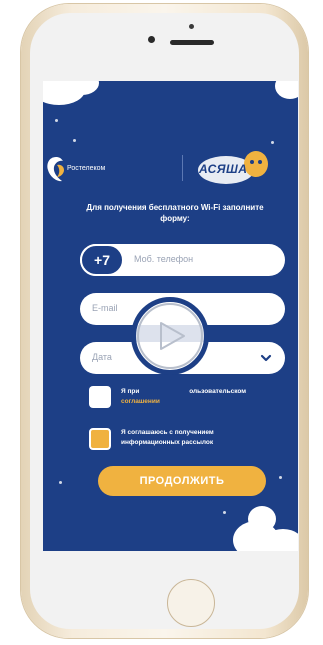  What do you see at coordinates (105, 308) in the screenshot?
I see `email-placeholder: E-mail` at bounding box center [105, 308].